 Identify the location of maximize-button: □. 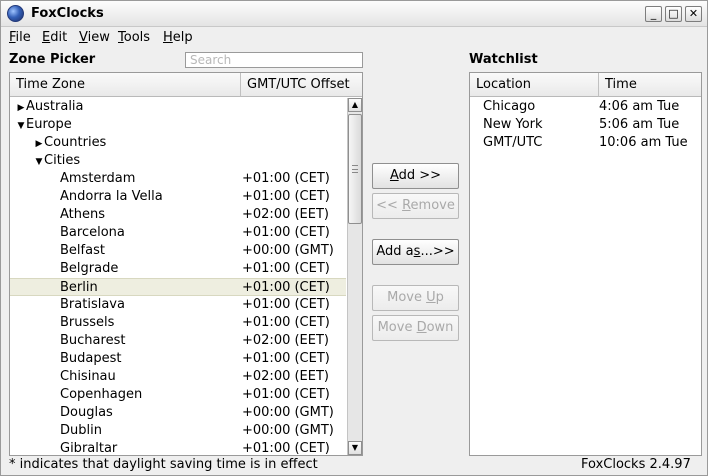
(673, 14).